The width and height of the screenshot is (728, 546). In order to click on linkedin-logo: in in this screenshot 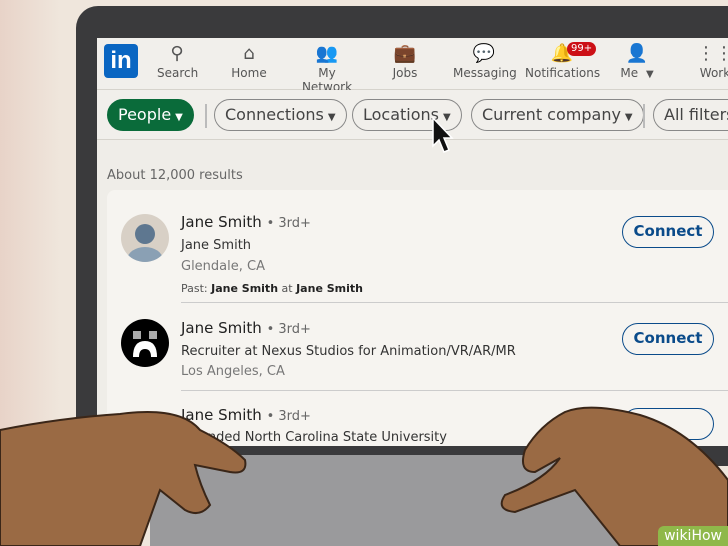, I will do `click(121, 61)`.